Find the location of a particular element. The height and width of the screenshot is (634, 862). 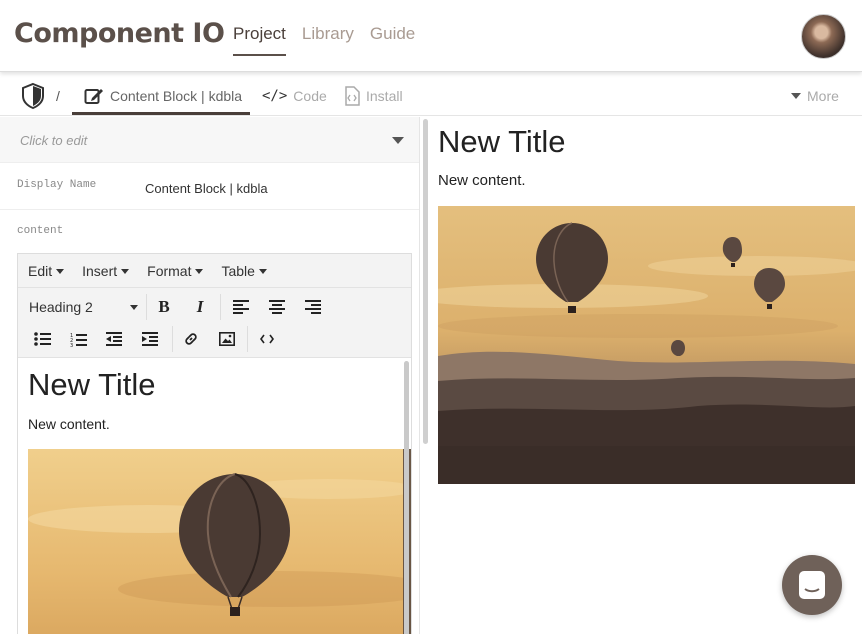

image-icon is located at coordinates (227, 339).